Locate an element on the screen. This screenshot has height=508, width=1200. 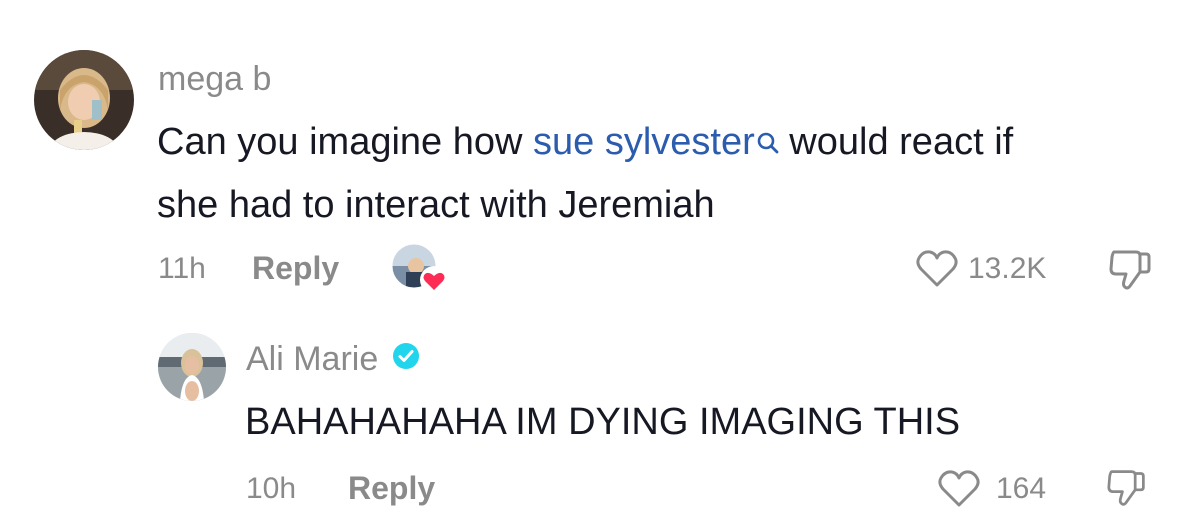
comment-text: BAHAHAHAHA IM DYING IMAGING THIS is located at coordinates (603, 422).